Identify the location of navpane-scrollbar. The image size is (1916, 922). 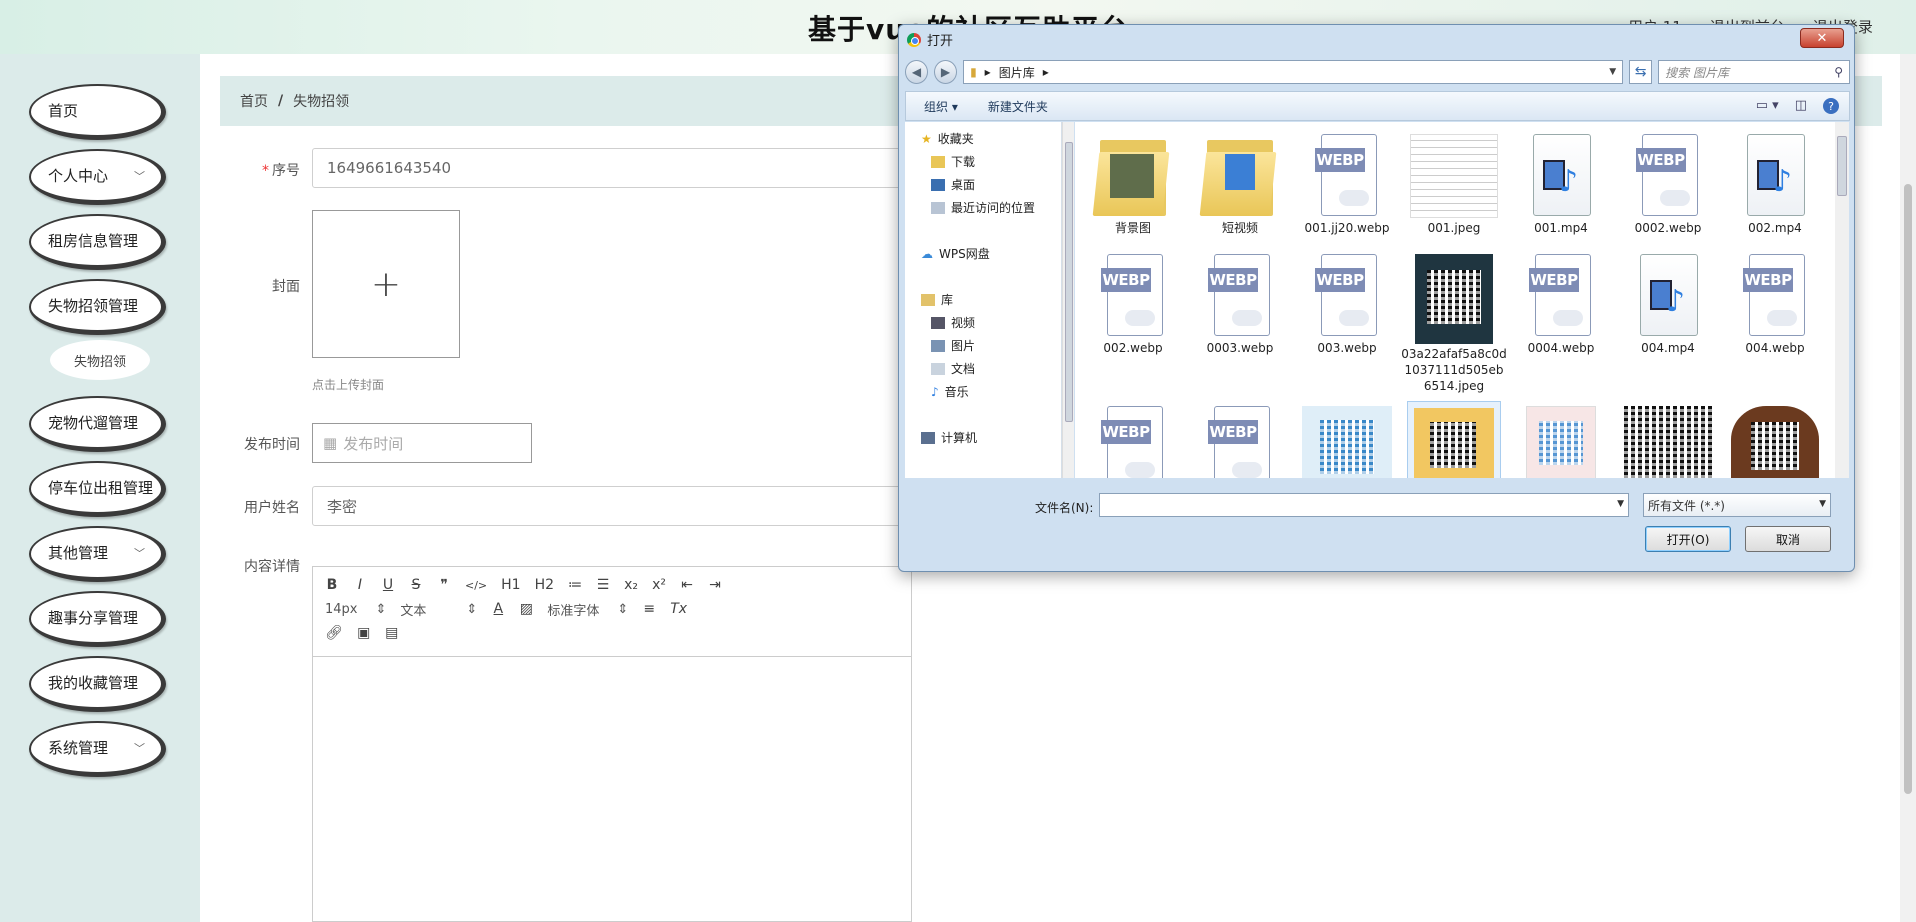
(1068, 300).